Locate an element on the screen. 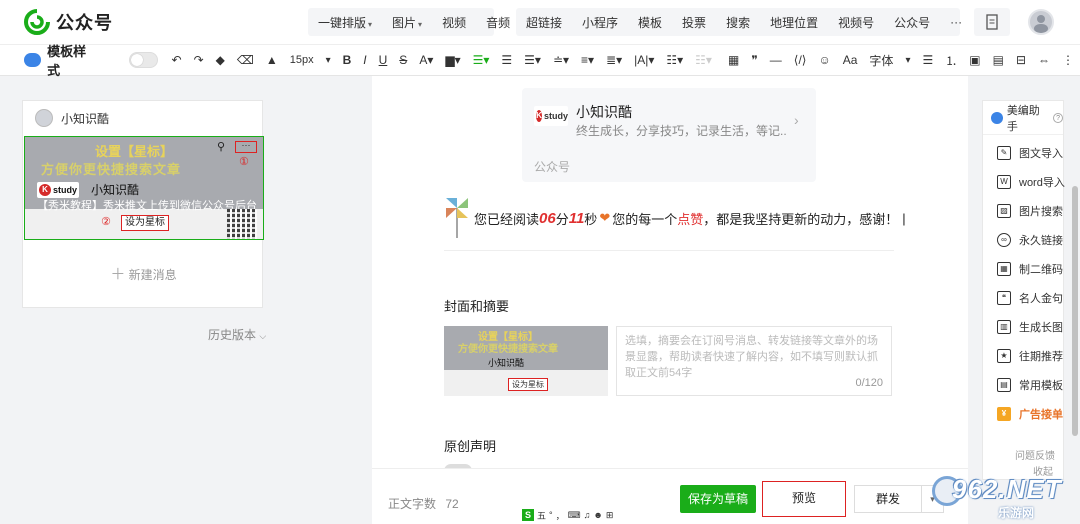 Image resolution: width=1080 pixels, height=524 pixels. assistant-item-label: 图片搜索 is located at coordinates (1041, 212).